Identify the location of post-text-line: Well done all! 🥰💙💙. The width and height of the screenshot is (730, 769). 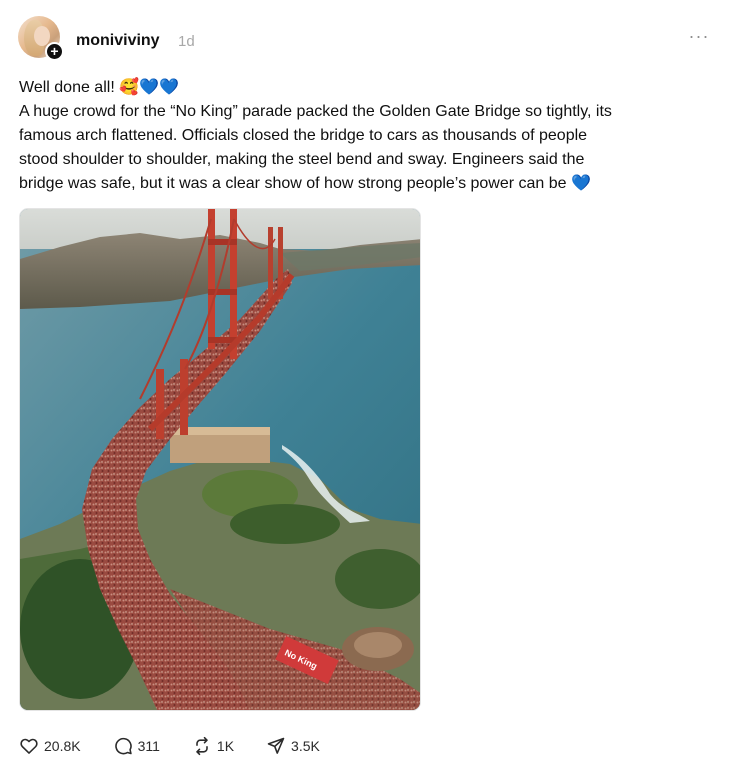
(99, 87).